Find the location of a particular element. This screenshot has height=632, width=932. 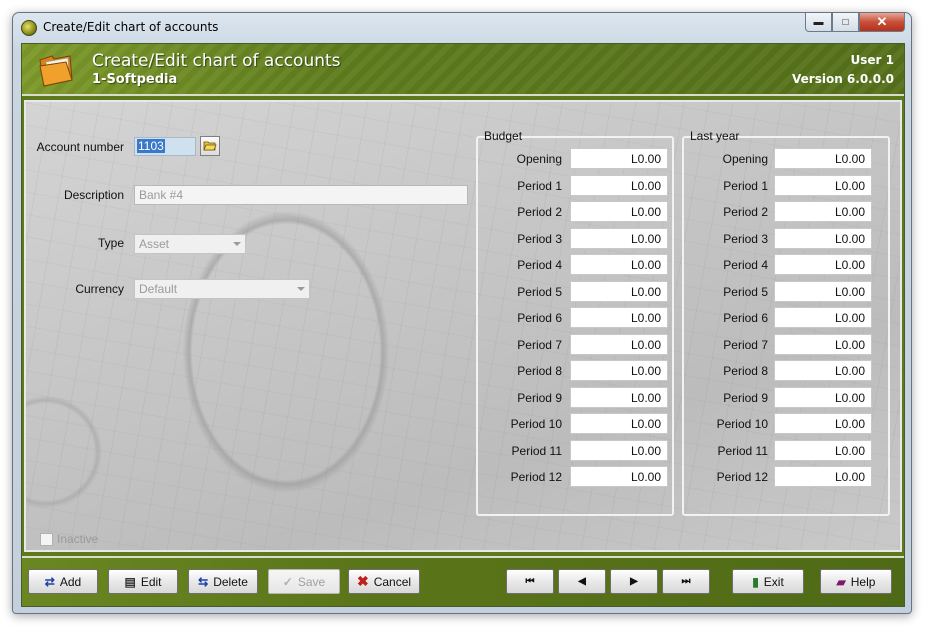

currency-label: Currency is located at coordinates (99, 289).